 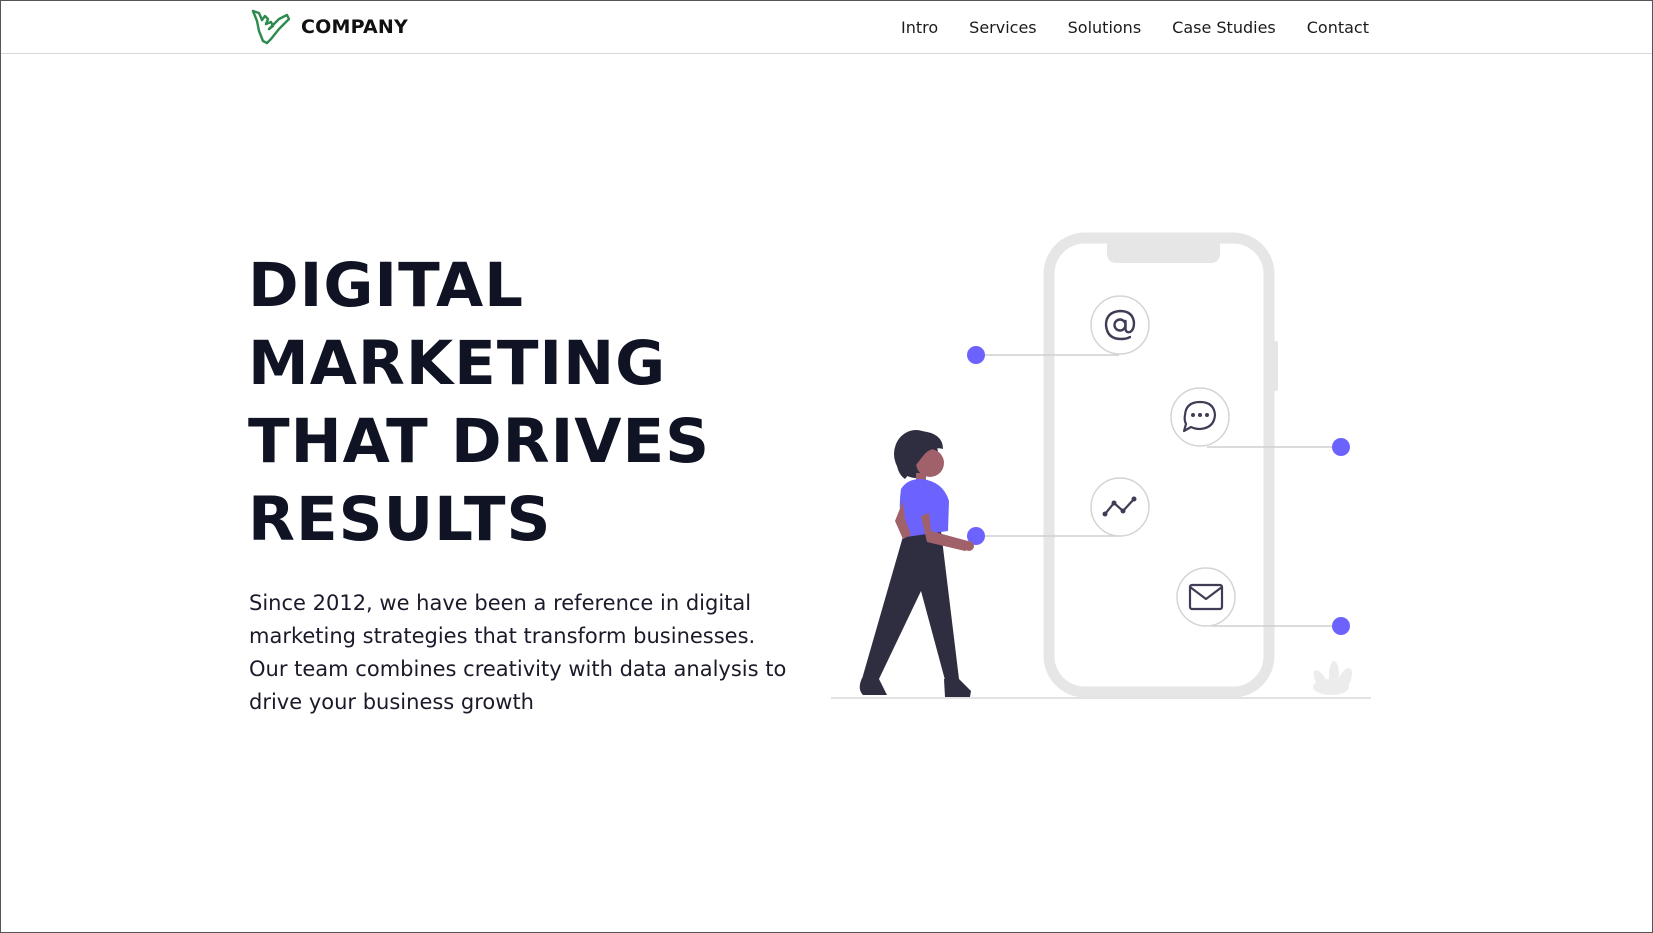 What do you see at coordinates (354, 27) in the screenshot?
I see `brand-name: COMPANY` at bounding box center [354, 27].